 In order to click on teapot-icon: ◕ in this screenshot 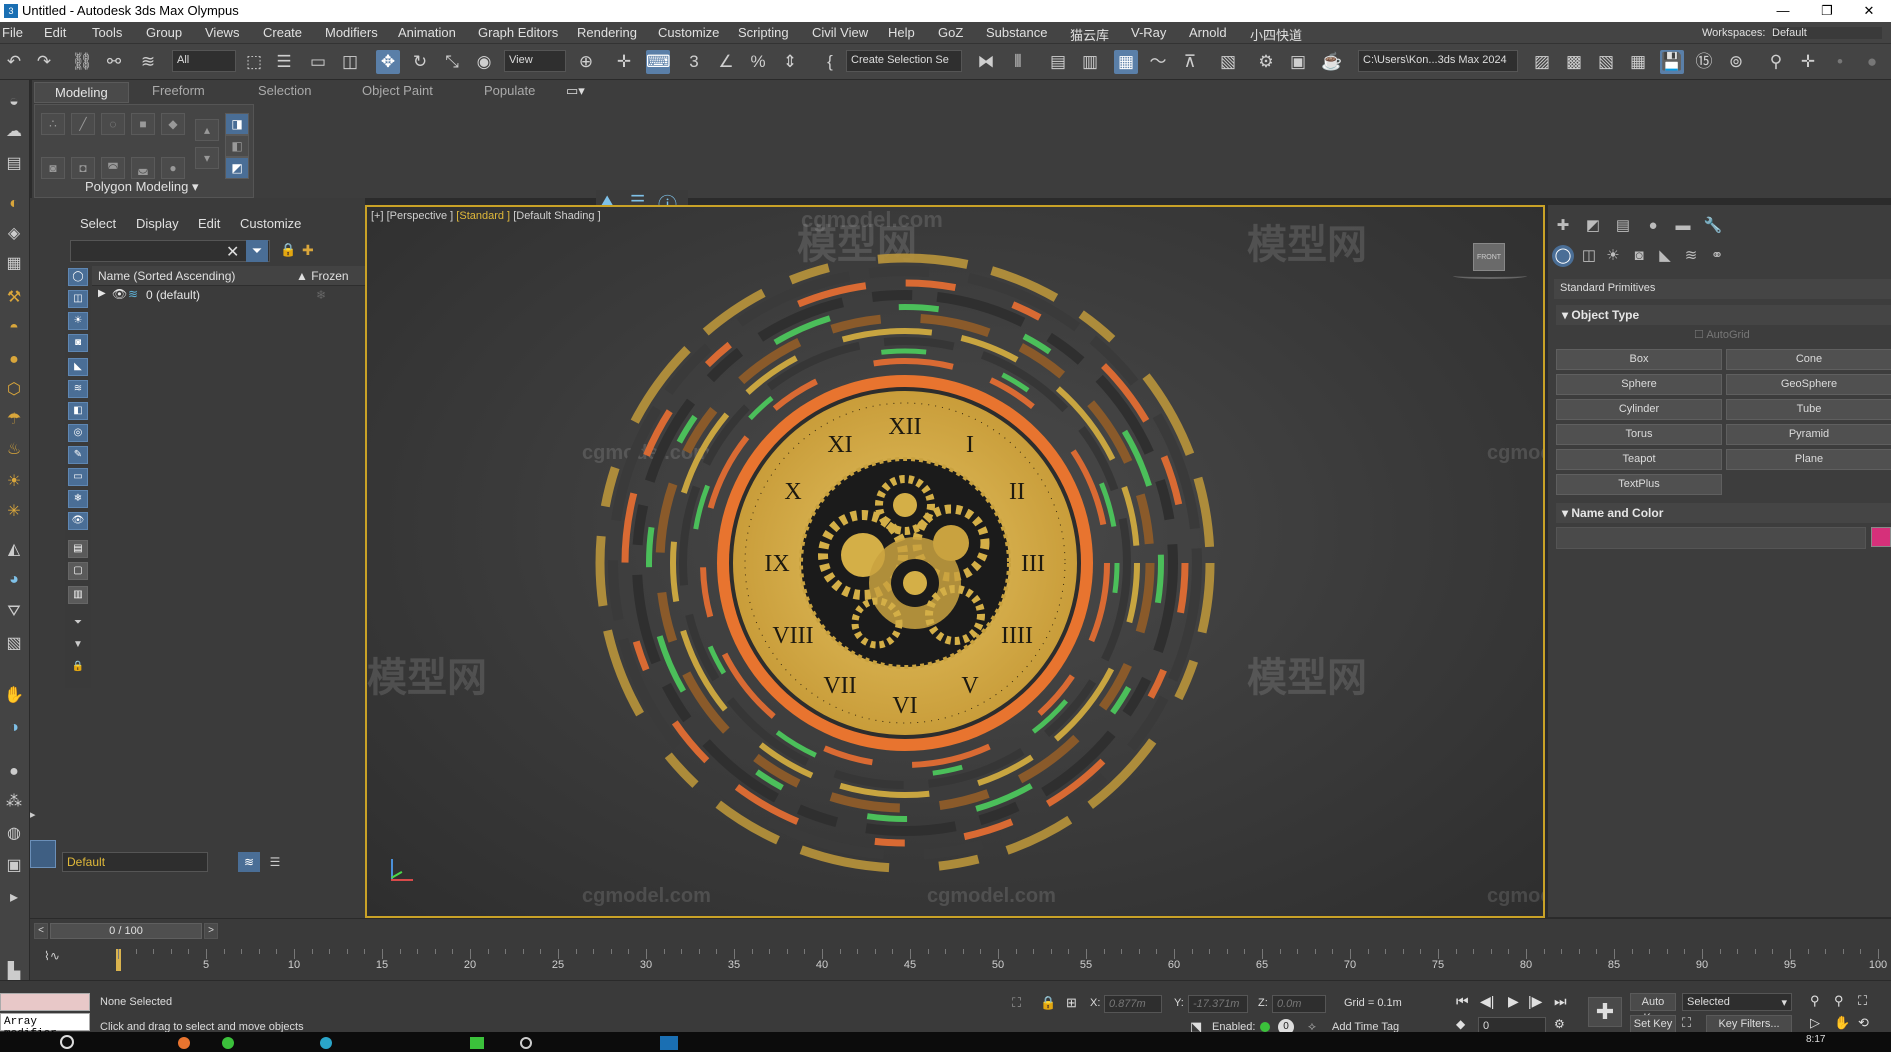, I will do `click(14, 580)`.